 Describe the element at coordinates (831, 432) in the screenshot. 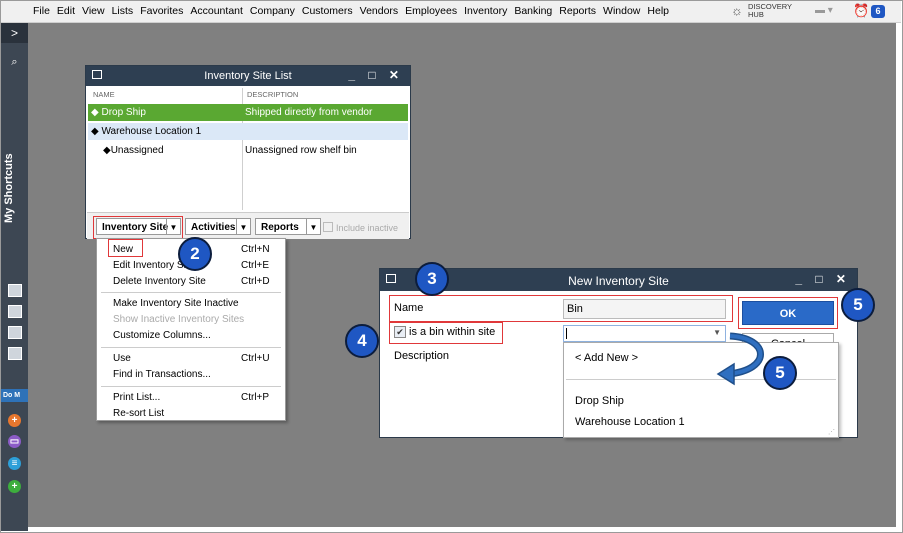

I see `resize-grip-icon: ⋰` at that location.